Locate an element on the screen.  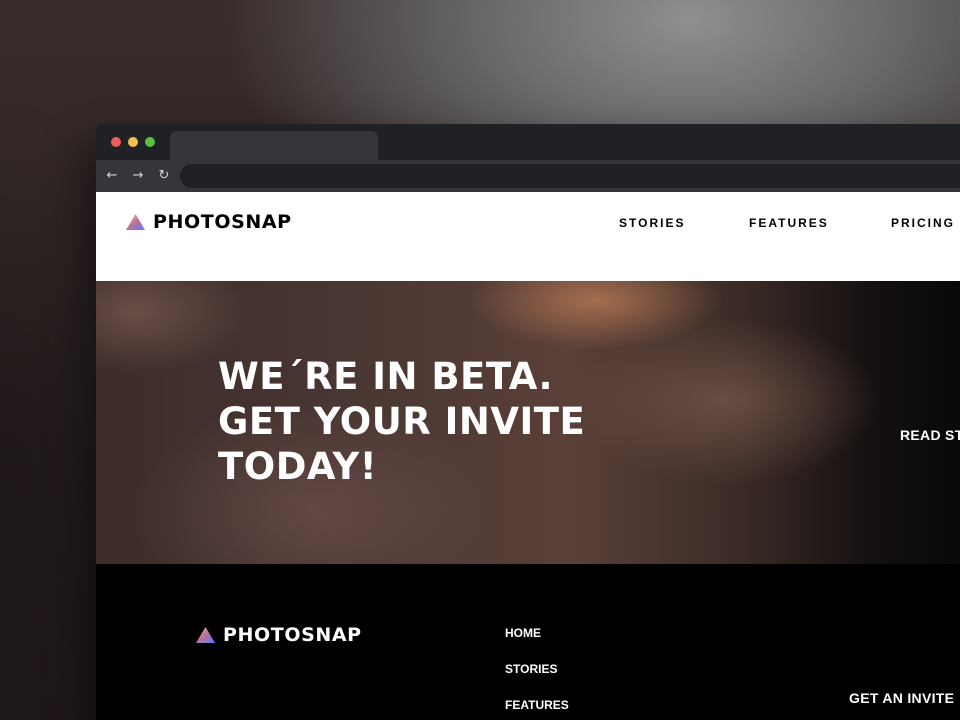
hero-title-line-2: GET YOUR INVITE is located at coordinates (402, 421).